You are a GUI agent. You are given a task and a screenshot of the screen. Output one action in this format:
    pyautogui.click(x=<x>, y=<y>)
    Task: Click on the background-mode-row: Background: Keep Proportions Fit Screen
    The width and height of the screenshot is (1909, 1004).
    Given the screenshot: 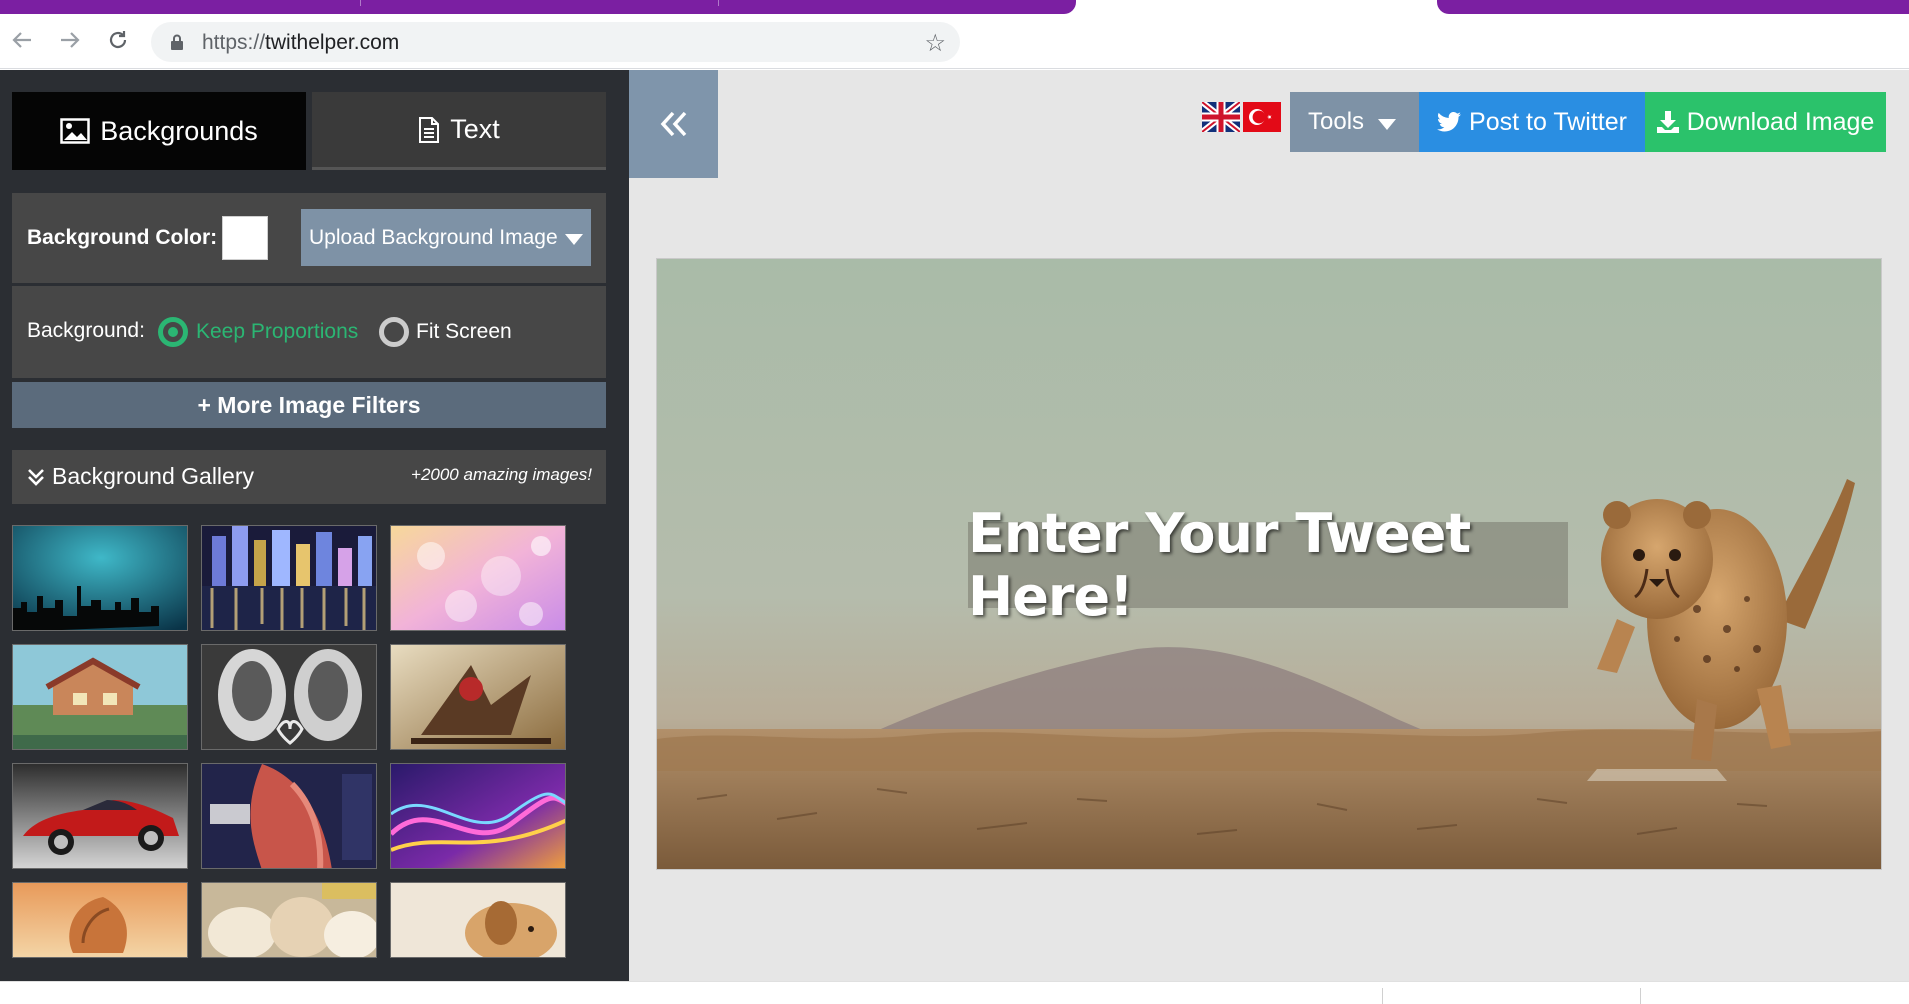 What is the action you would take?
    pyautogui.click(x=309, y=332)
    